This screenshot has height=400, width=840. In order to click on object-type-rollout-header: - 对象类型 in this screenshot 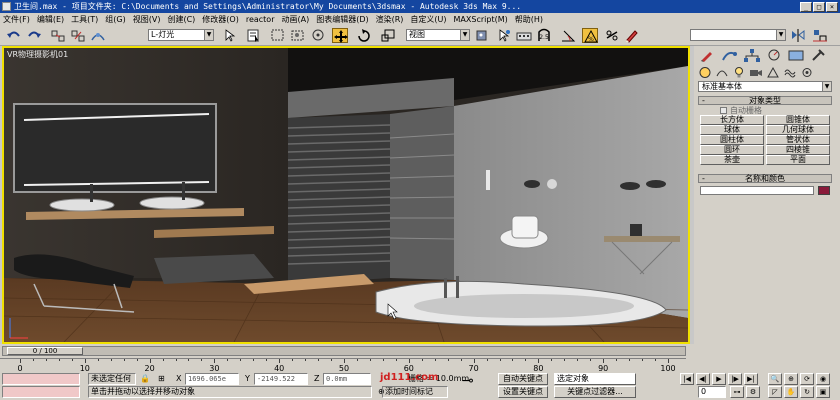, I will do `click(765, 100)`.